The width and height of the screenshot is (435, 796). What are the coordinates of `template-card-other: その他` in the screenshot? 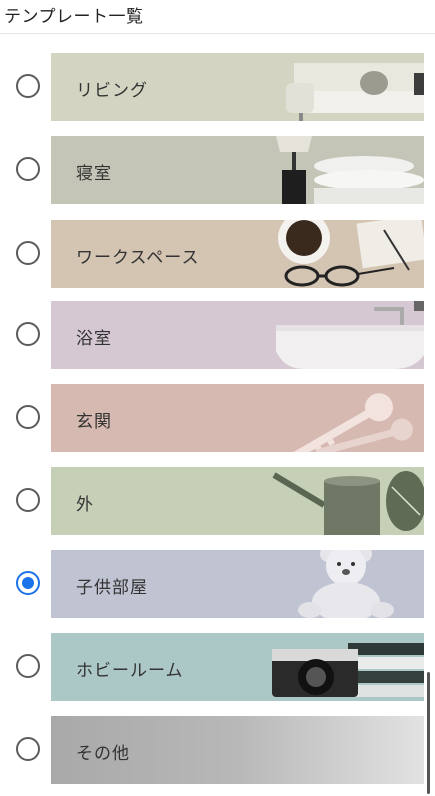 It's located at (237, 750).